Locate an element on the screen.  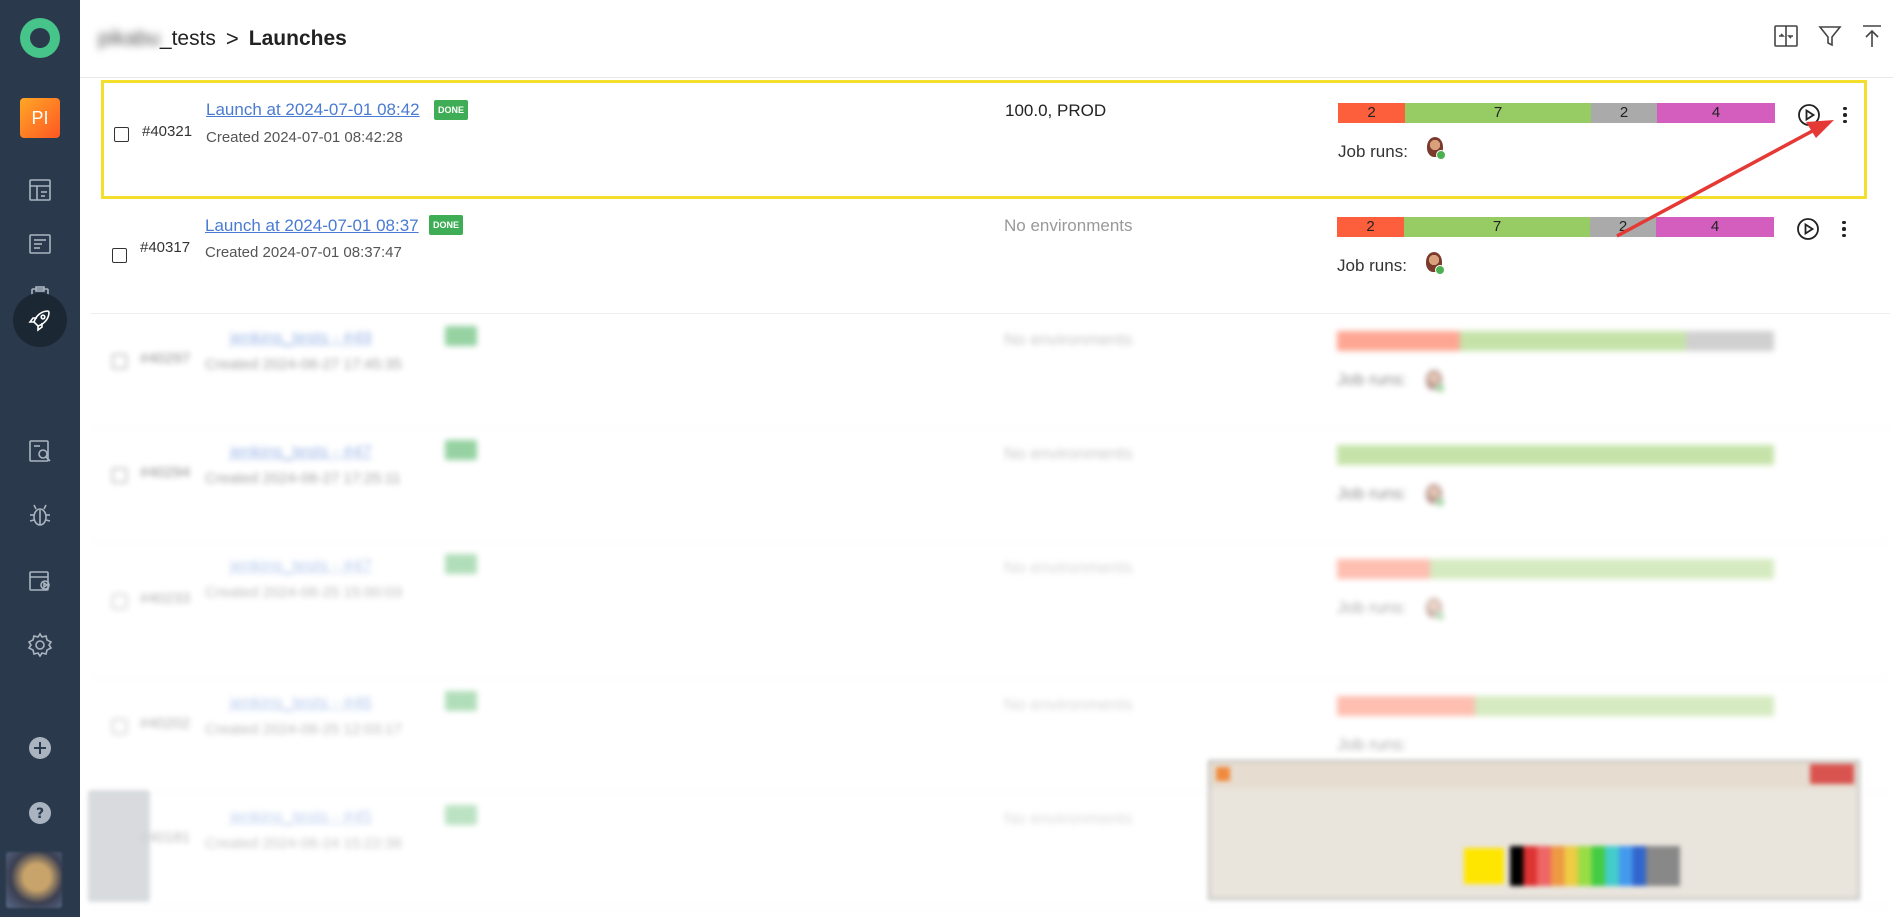
search-report-icon is located at coordinates (40, 451).